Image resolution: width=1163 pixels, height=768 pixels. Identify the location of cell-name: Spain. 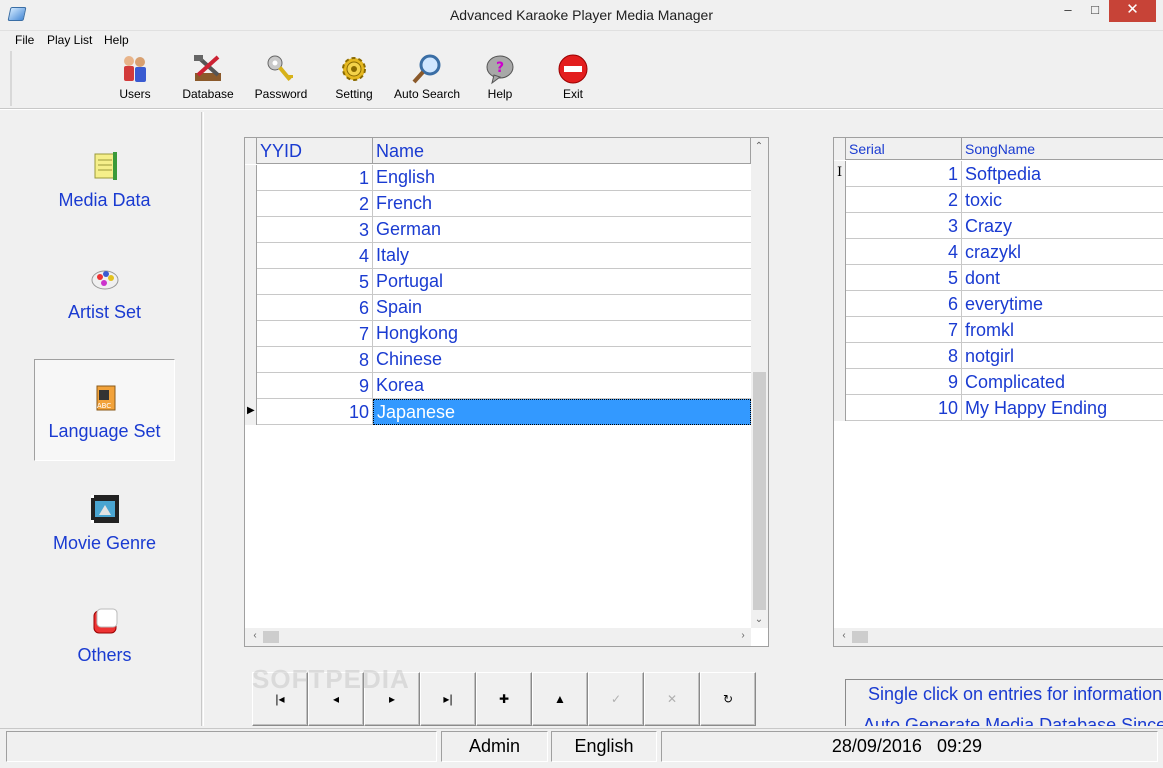
(562, 308).